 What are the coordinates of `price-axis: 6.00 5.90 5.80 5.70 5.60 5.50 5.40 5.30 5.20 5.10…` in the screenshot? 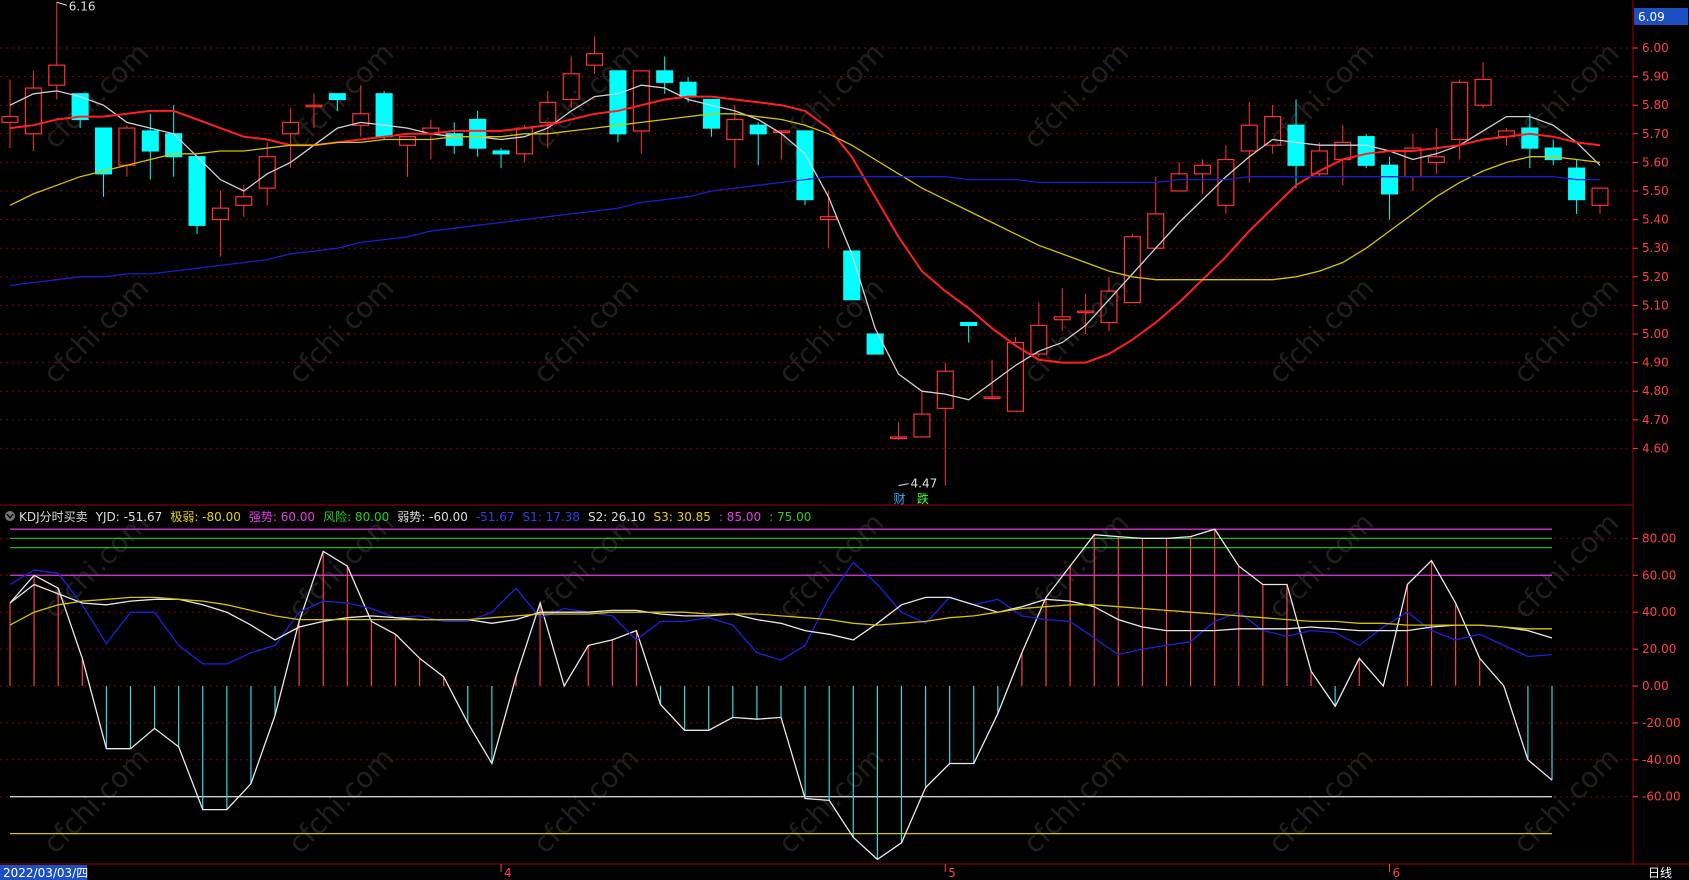 It's located at (1651, 248).